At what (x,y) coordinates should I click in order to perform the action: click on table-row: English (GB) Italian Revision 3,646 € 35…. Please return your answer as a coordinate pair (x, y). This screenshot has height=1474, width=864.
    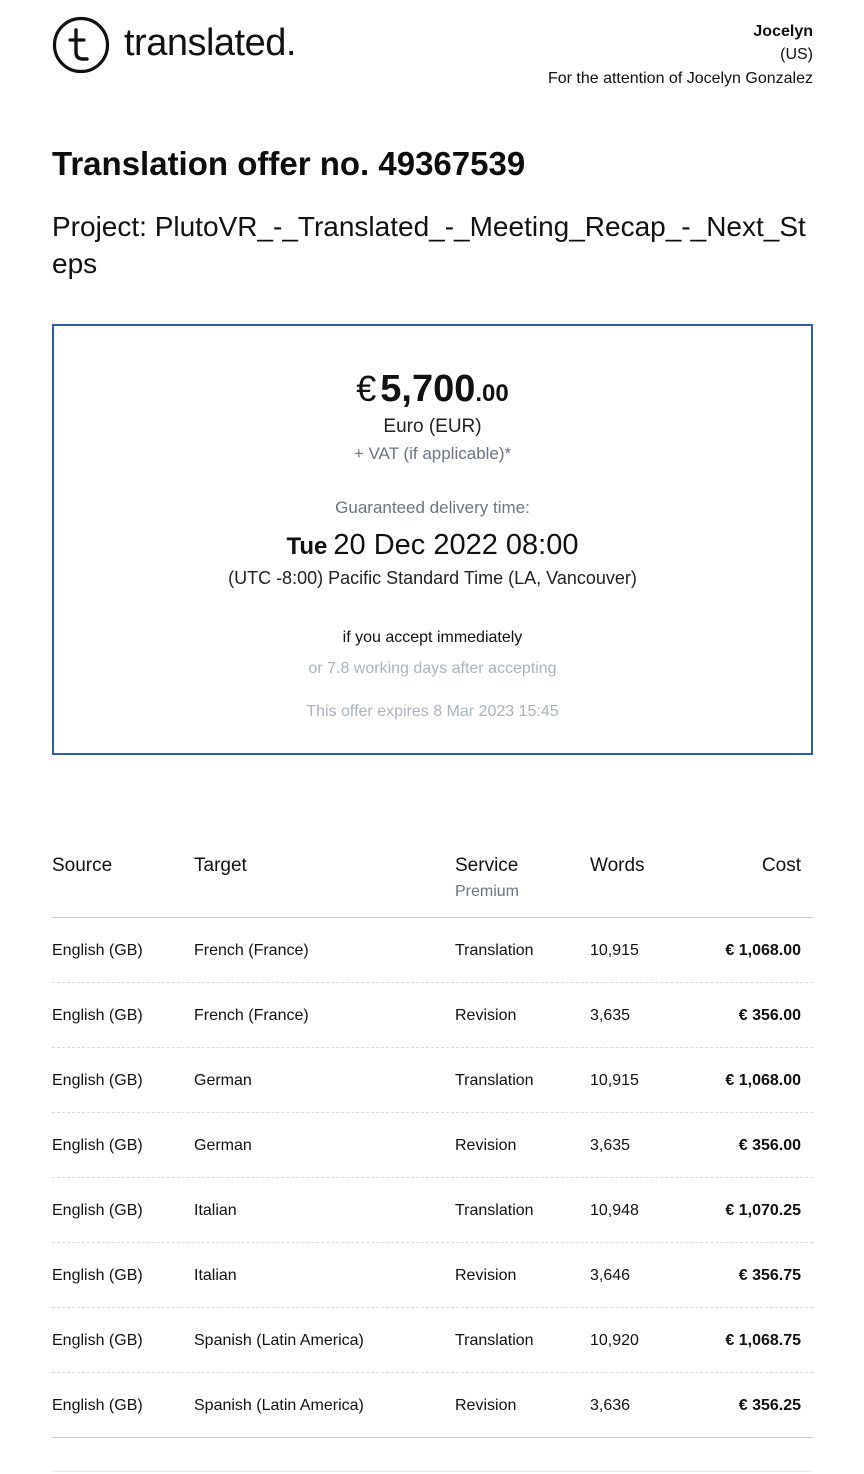
    Looking at the image, I should click on (432, 1275).